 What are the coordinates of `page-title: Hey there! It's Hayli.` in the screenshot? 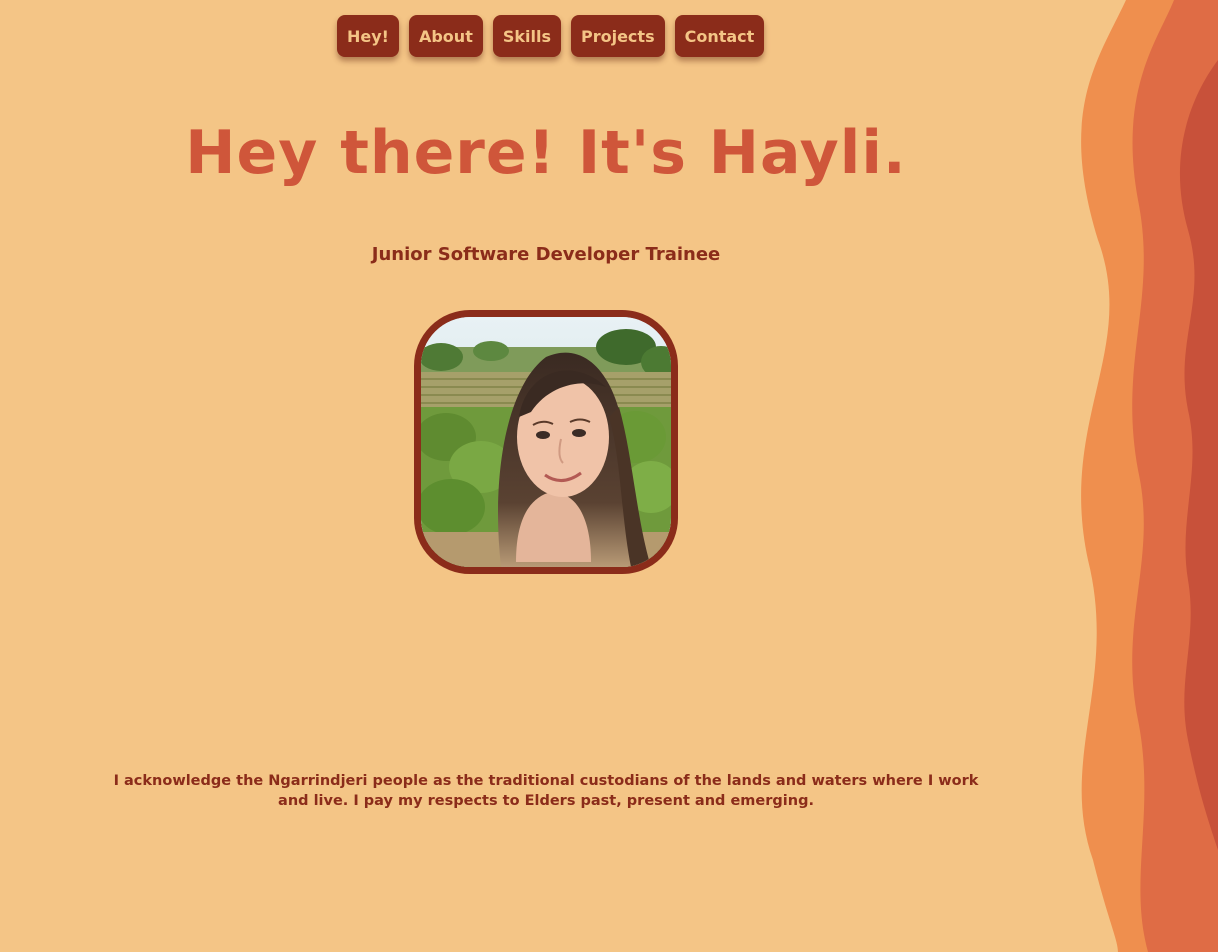 It's located at (546, 153).